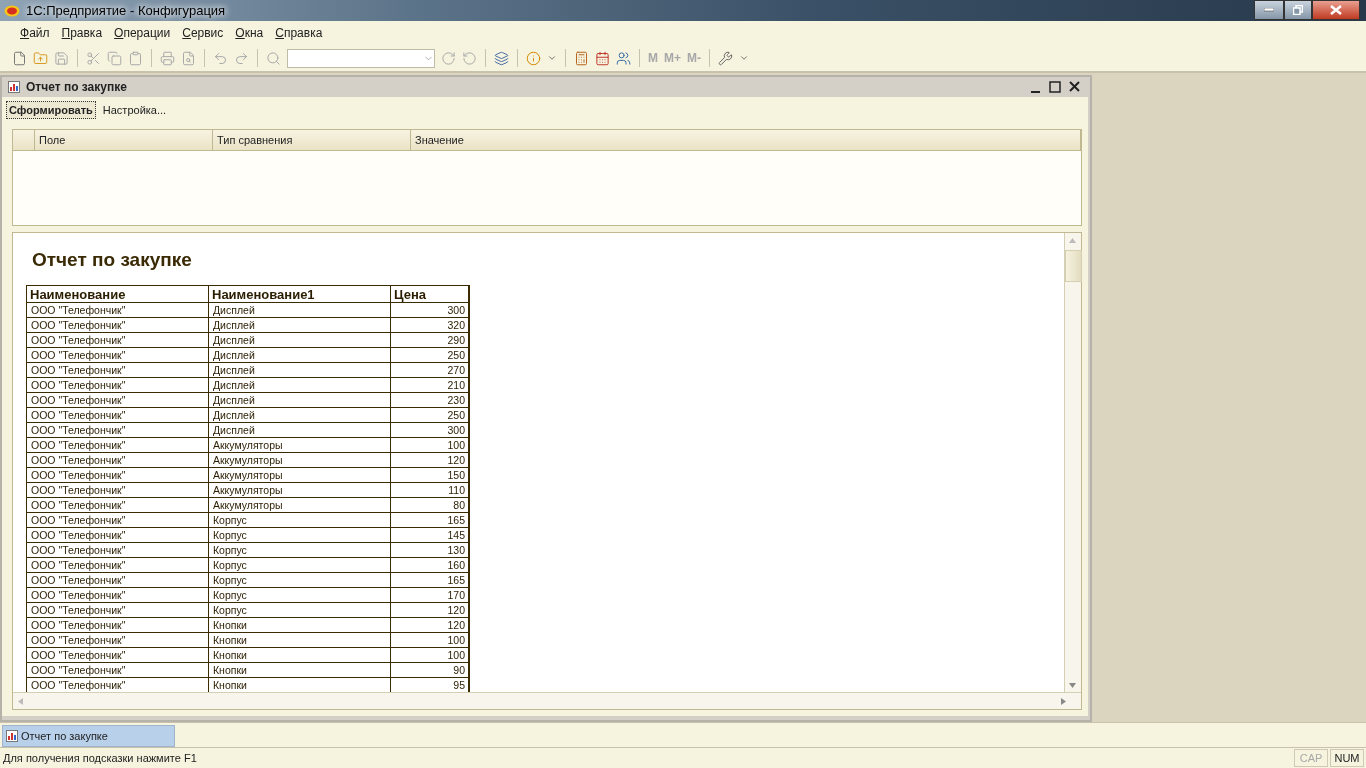  Describe the element at coordinates (430, 535) in the screenshot. I see `table-cell: 145` at that location.